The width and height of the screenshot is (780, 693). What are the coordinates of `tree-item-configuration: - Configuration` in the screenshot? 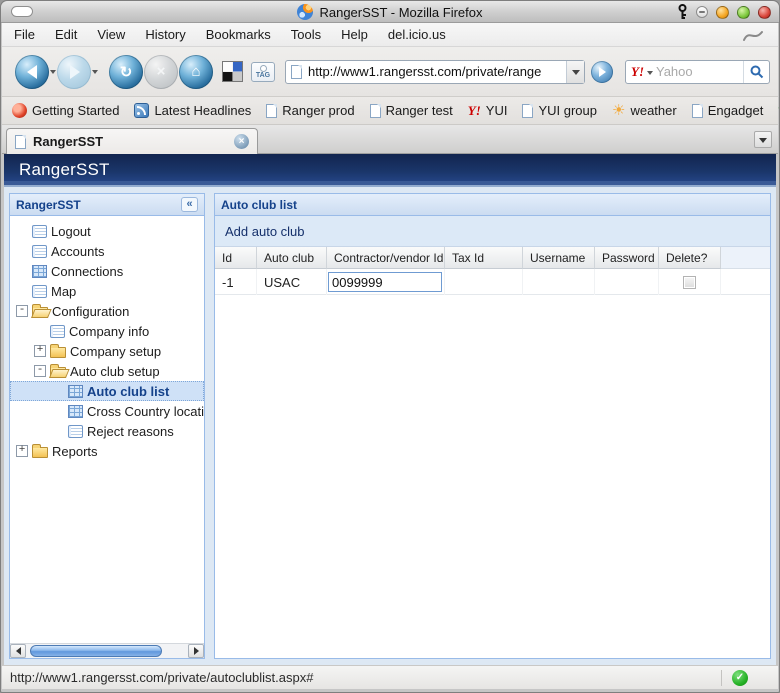 It's located at (107, 311).